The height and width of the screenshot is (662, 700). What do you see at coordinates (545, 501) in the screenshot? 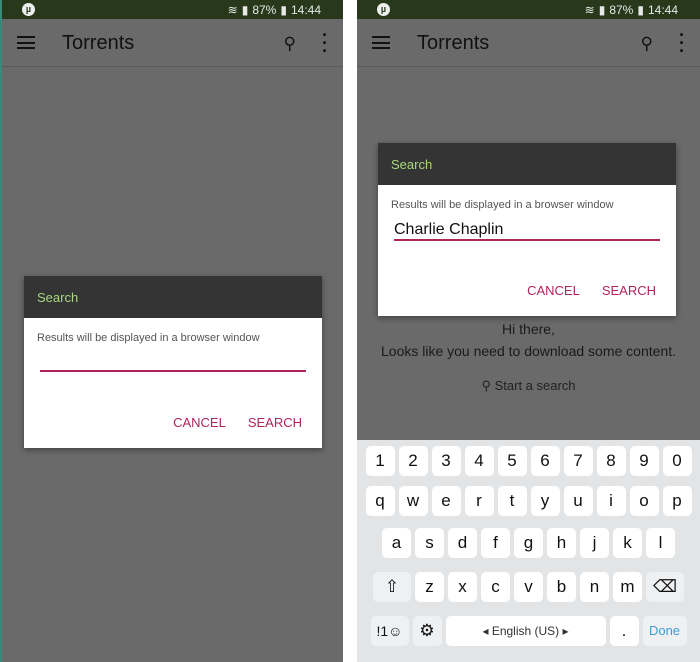
I see `key-y: y` at bounding box center [545, 501].